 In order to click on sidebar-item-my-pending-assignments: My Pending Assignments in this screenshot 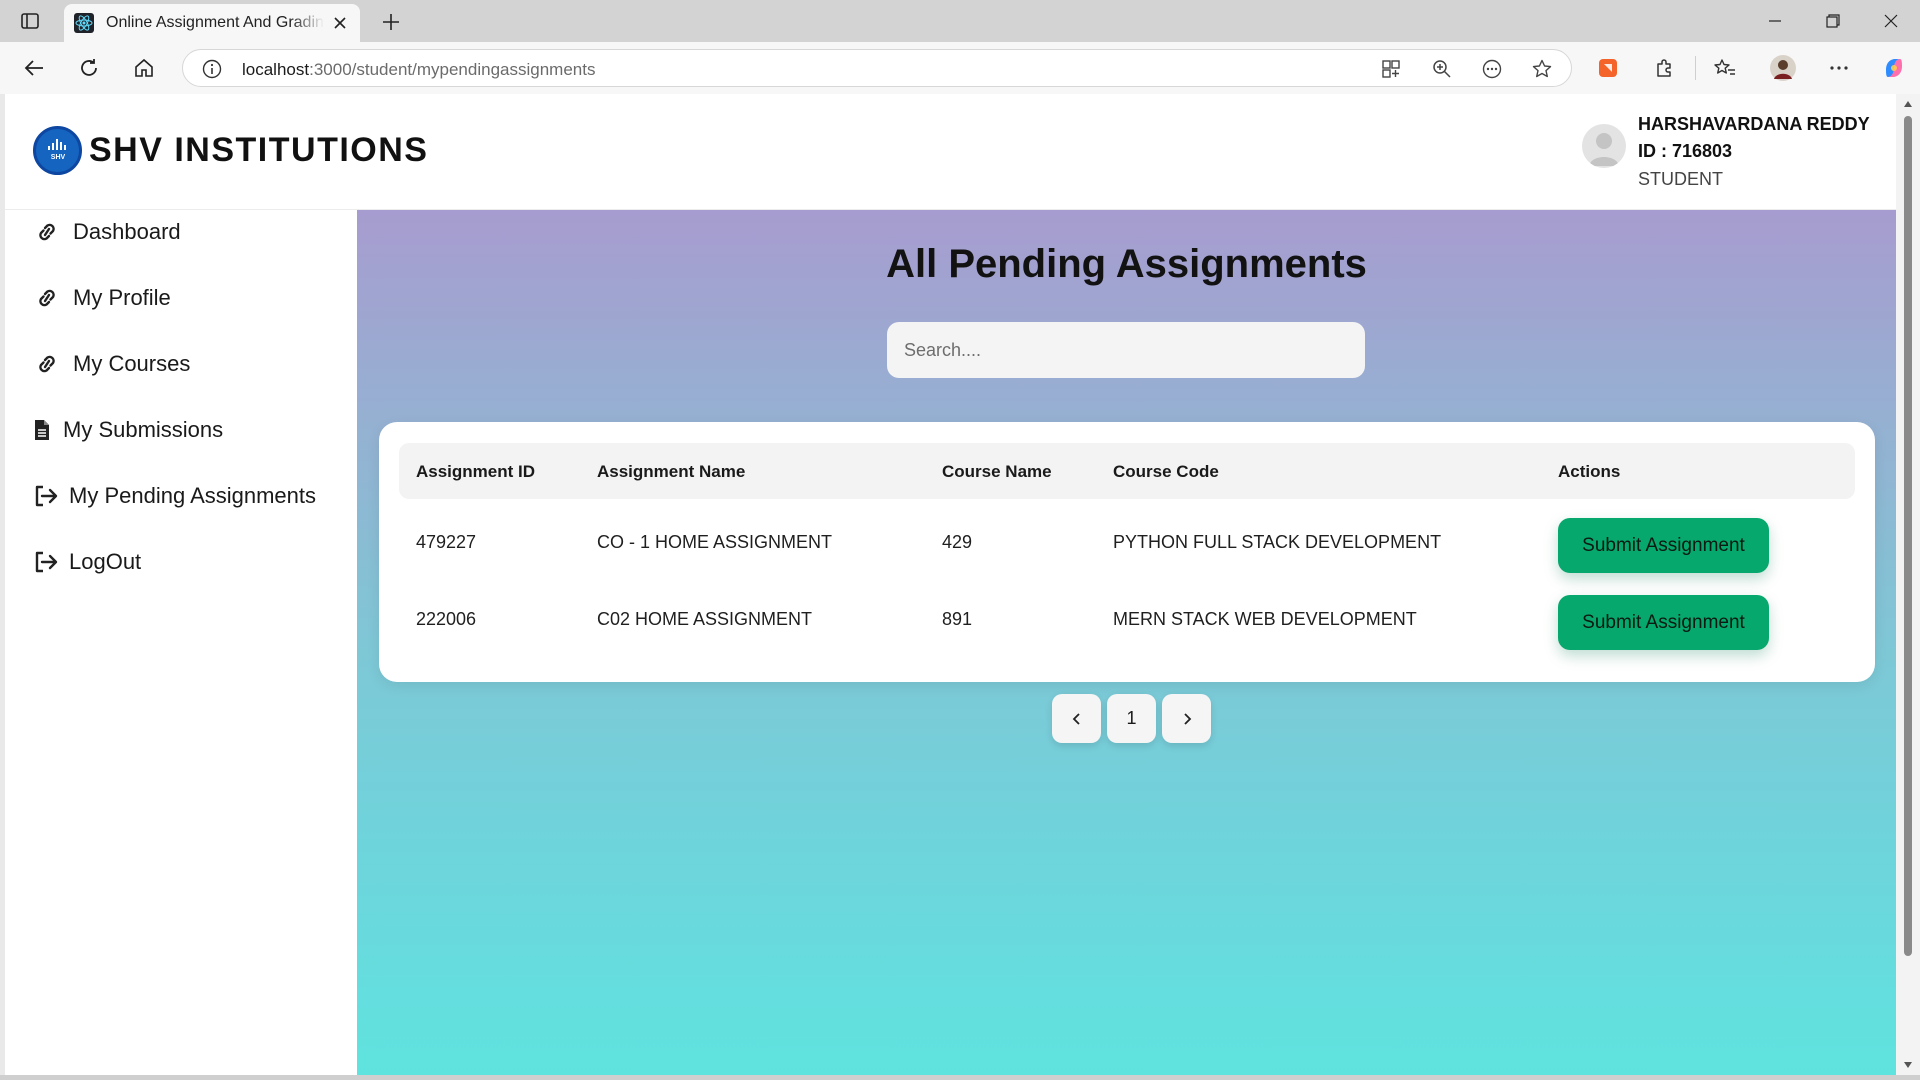, I will do `click(174, 496)`.